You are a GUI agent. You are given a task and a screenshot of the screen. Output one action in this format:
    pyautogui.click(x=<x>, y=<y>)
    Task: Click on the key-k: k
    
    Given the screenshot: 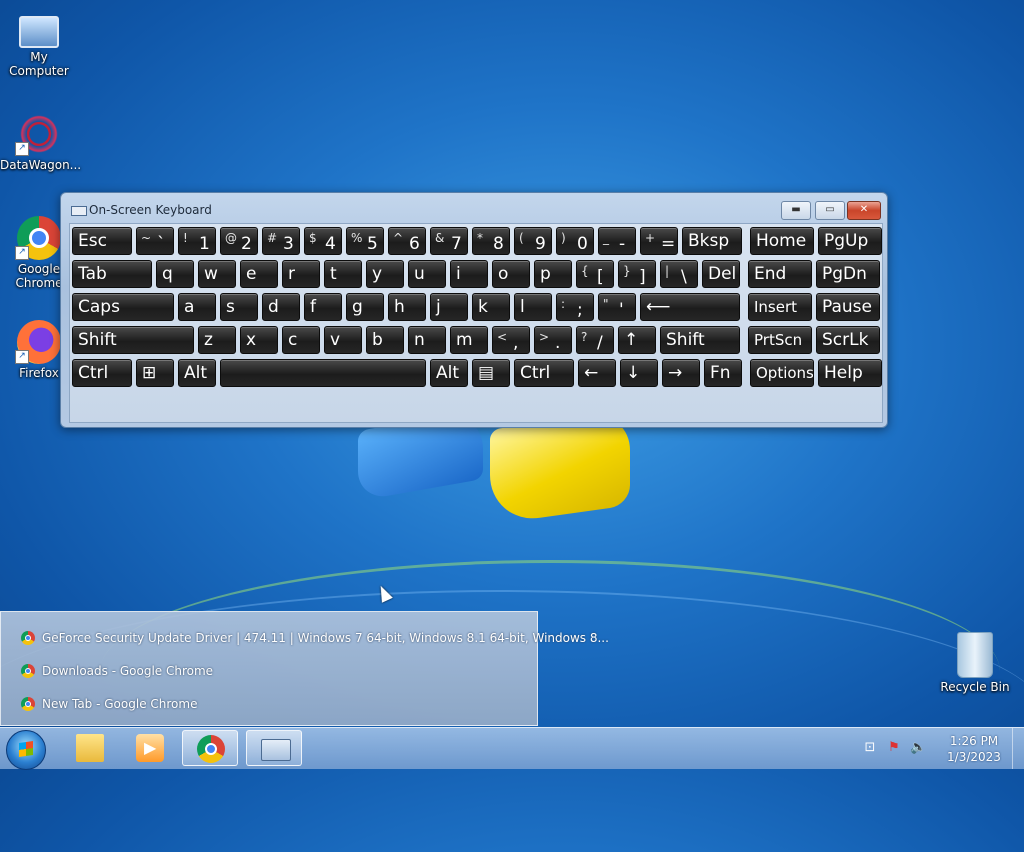 What is the action you would take?
    pyautogui.click(x=491, y=307)
    